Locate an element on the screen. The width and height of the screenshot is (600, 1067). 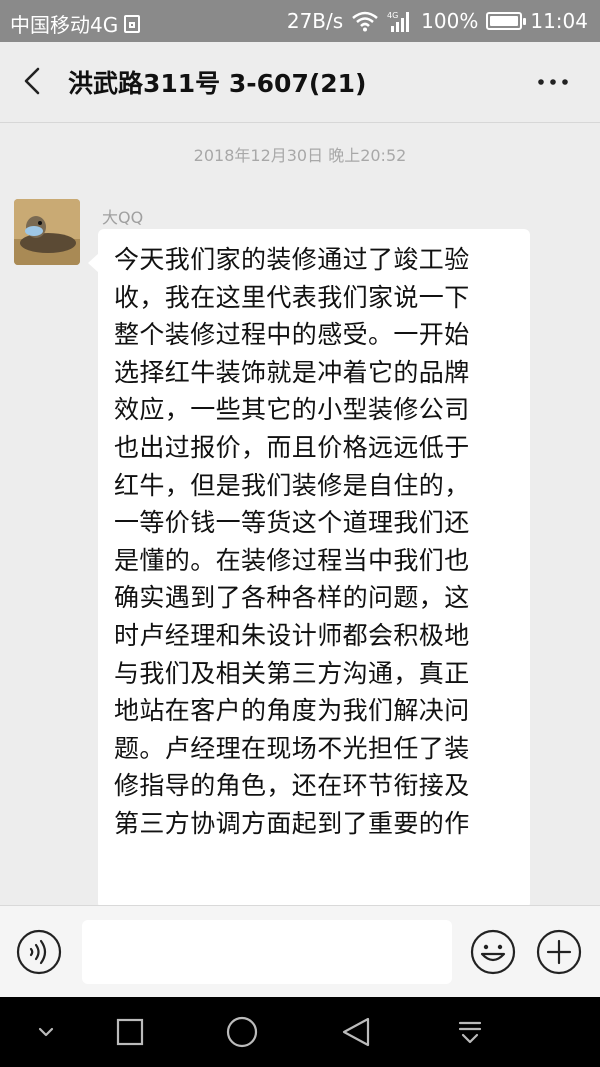
message-line: 选择红牛装饰就是冲着它的品牌 is located at coordinates (292, 372).